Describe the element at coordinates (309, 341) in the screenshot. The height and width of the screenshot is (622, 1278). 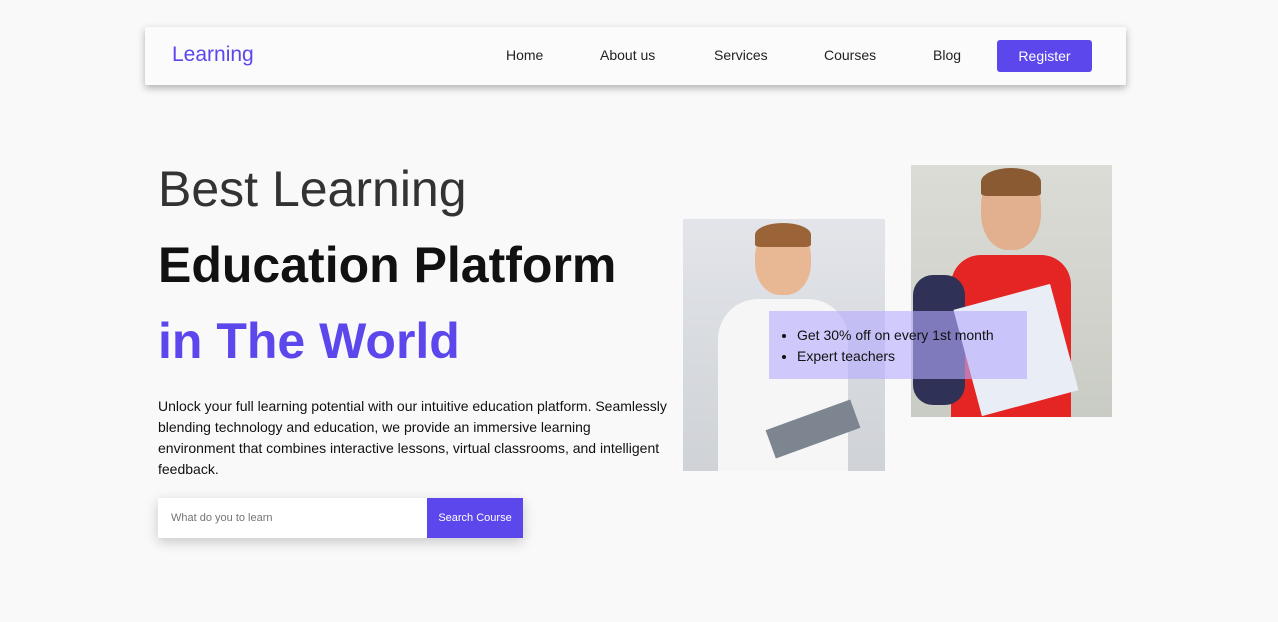
I see `hero-line-3: in The World` at that location.